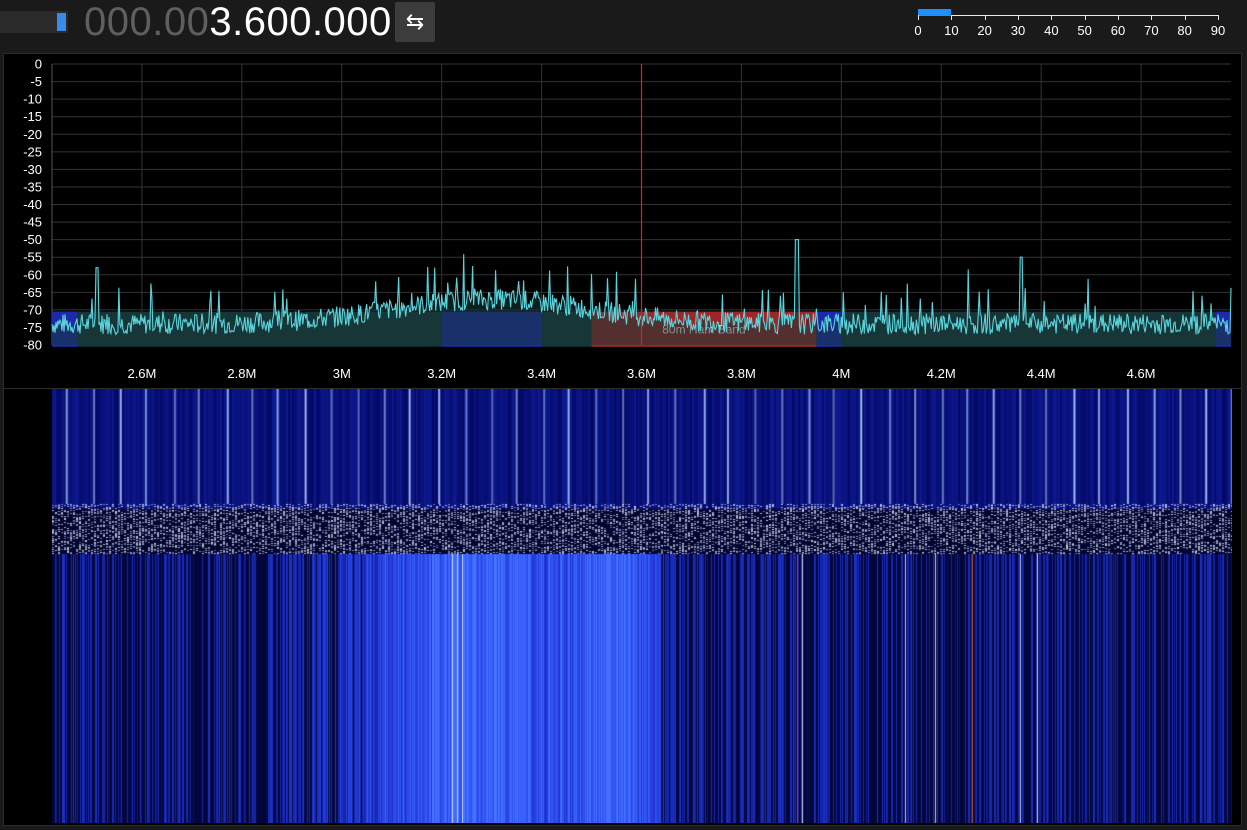 The image size is (1247, 830). What do you see at coordinates (1041, 373) in the screenshot?
I see `x-tick-label: 4.4M` at bounding box center [1041, 373].